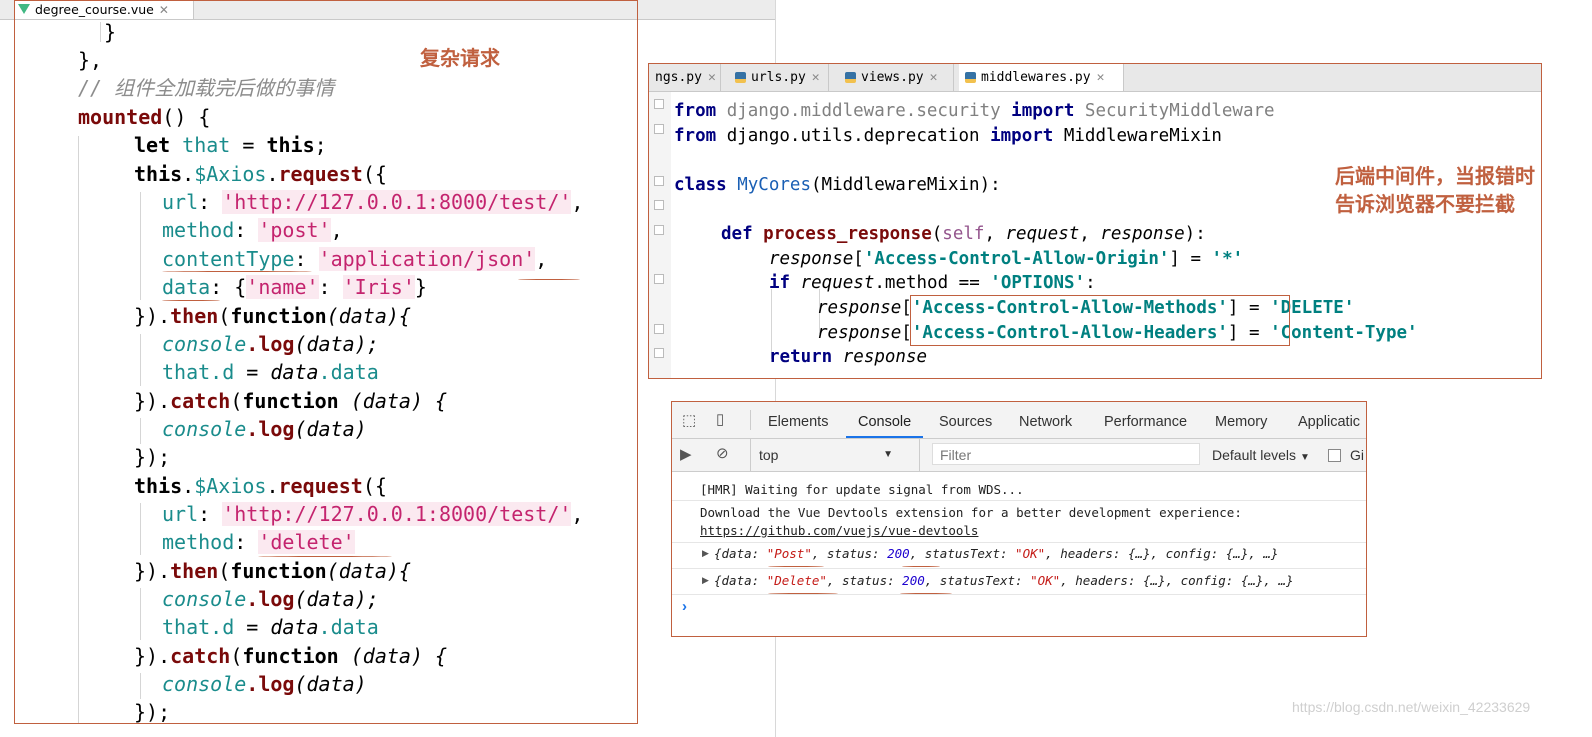 The height and width of the screenshot is (737, 1592). I want to click on inspect-element-icon: ⬚, so click(689, 420).